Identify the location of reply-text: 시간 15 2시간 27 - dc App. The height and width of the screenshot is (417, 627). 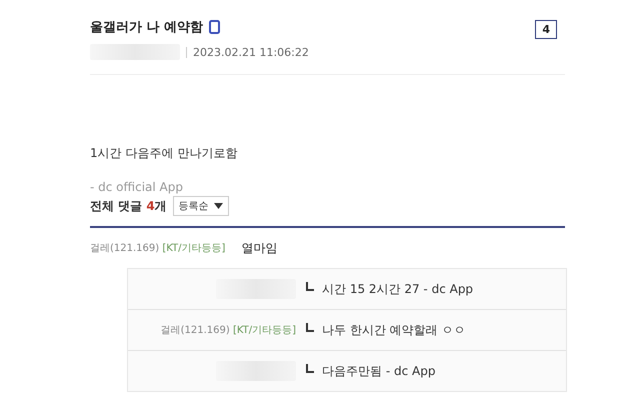
(398, 289).